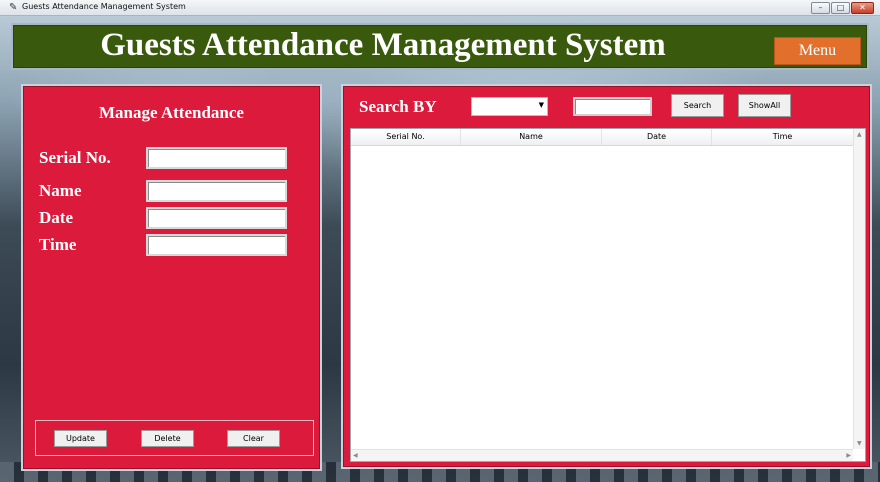 The image size is (880, 482). What do you see at coordinates (840, 8) in the screenshot?
I see `maximize-button: □` at bounding box center [840, 8].